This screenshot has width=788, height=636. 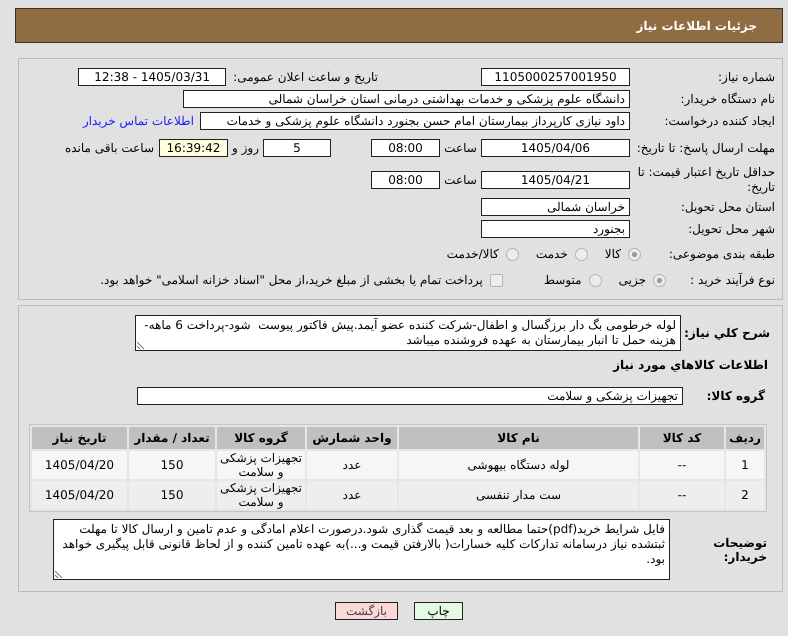 I want to click on remaining-time-field: 16:39:42, so click(x=193, y=148).